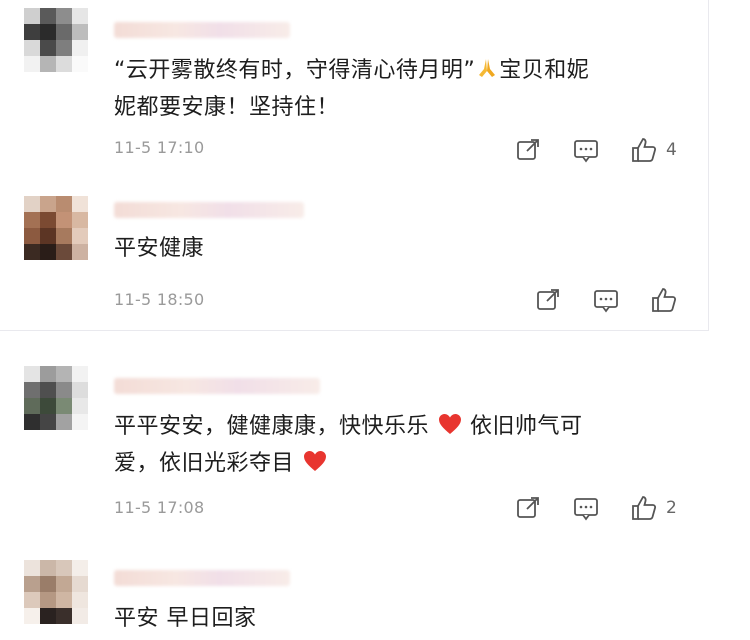  Describe the element at coordinates (671, 150) in the screenshot. I see `like-count: 4` at that location.